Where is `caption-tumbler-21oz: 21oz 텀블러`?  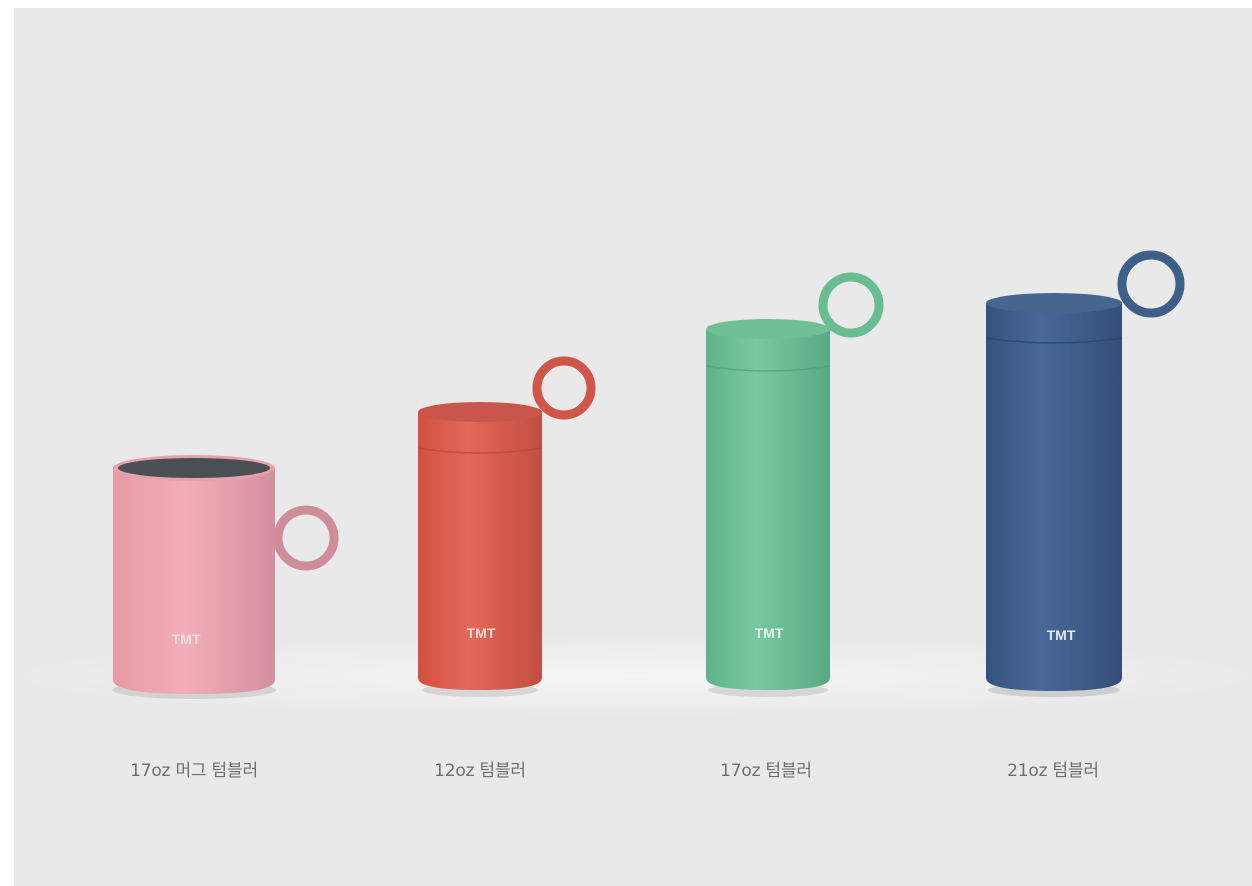 caption-tumbler-21oz: 21oz 텀블러 is located at coordinates (1053, 771).